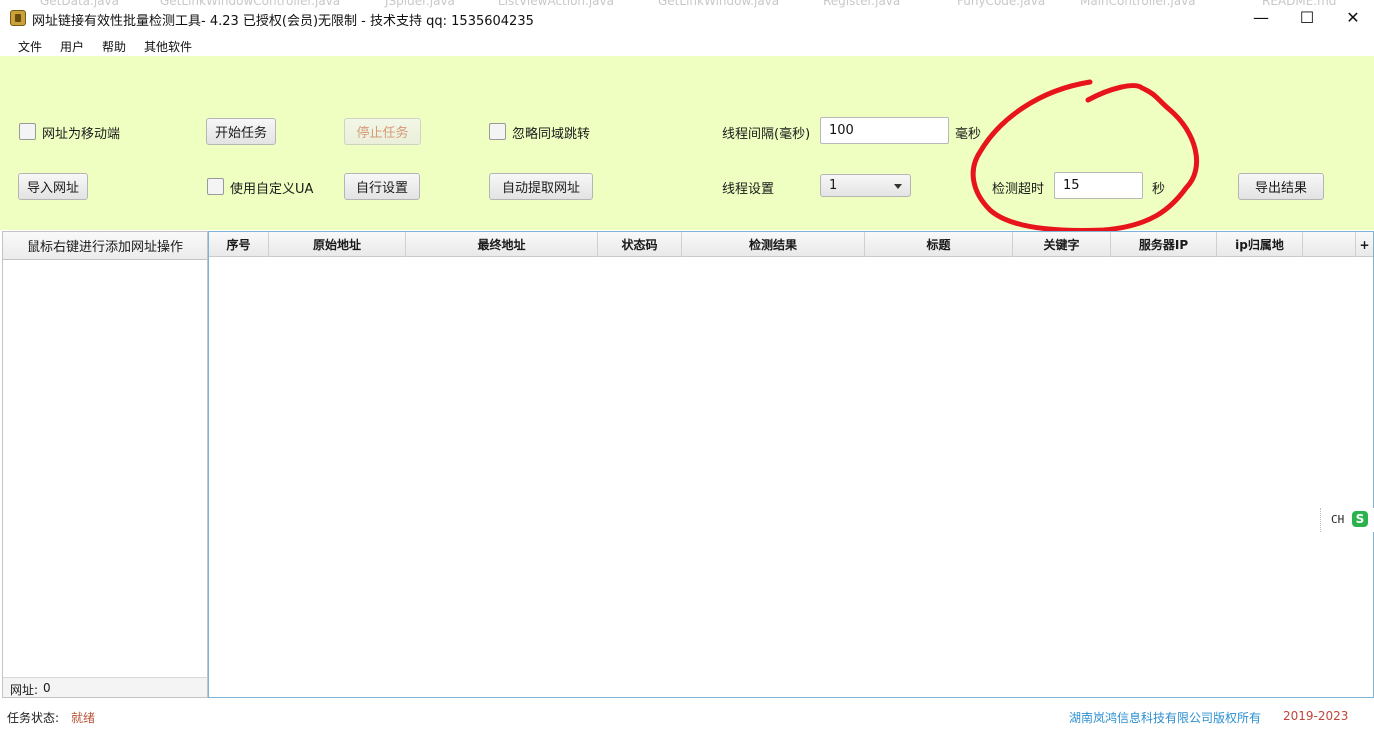 This screenshot has height=737, width=1374. What do you see at coordinates (1260, 244) in the screenshot?
I see `column-header-ip-location: ip归属地` at bounding box center [1260, 244].